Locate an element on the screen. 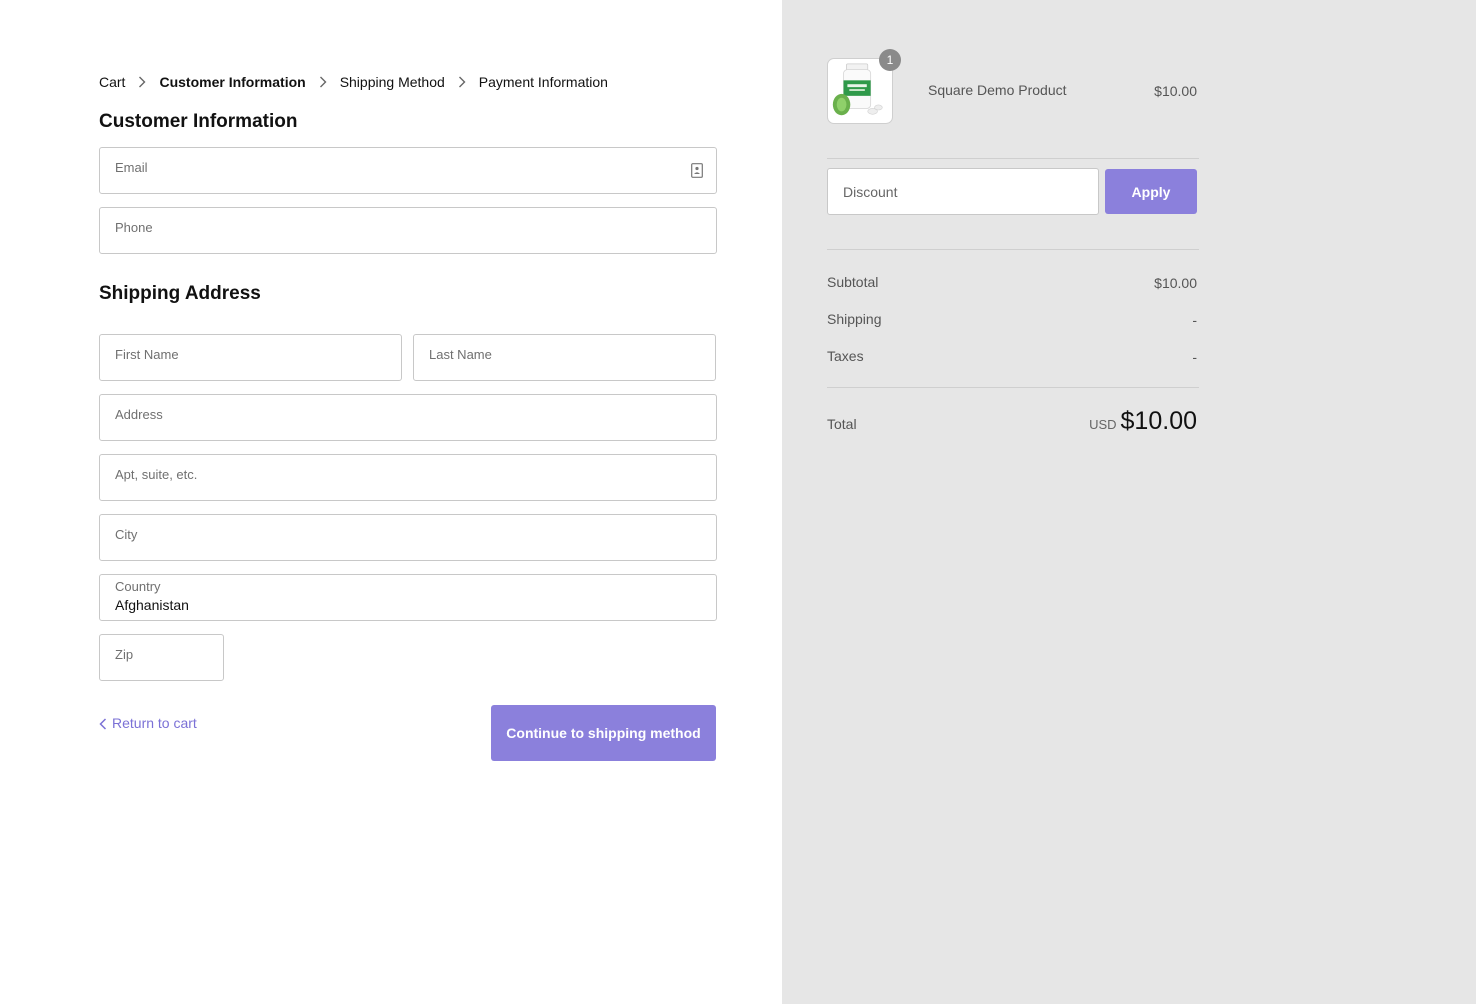 The image size is (1476, 1004). subtotal-label: Subtotal is located at coordinates (853, 282).